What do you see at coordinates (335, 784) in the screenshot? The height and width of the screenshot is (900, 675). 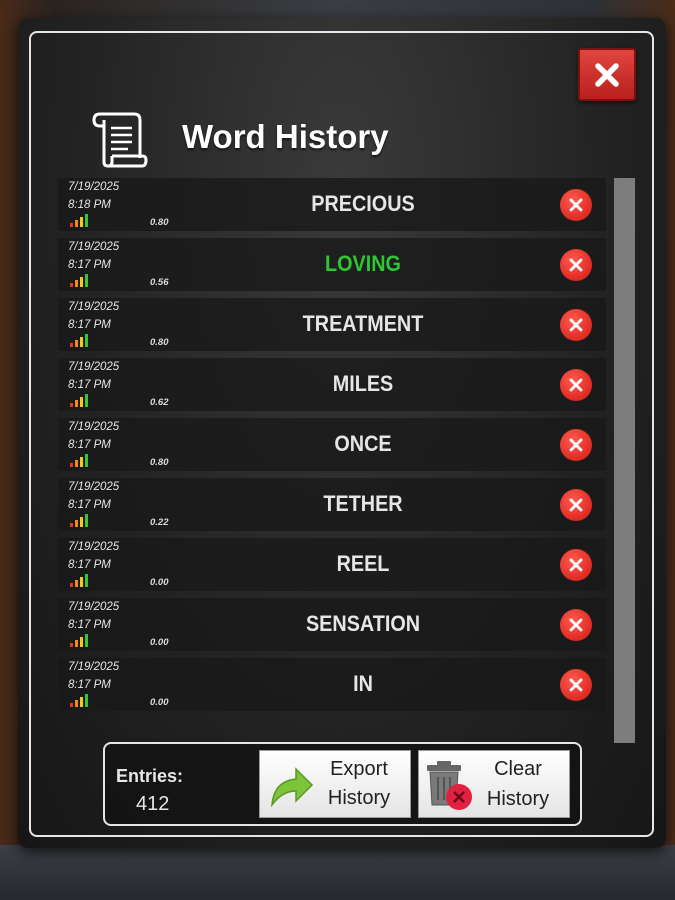 I see `export-history-button: Export History` at bounding box center [335, 784].